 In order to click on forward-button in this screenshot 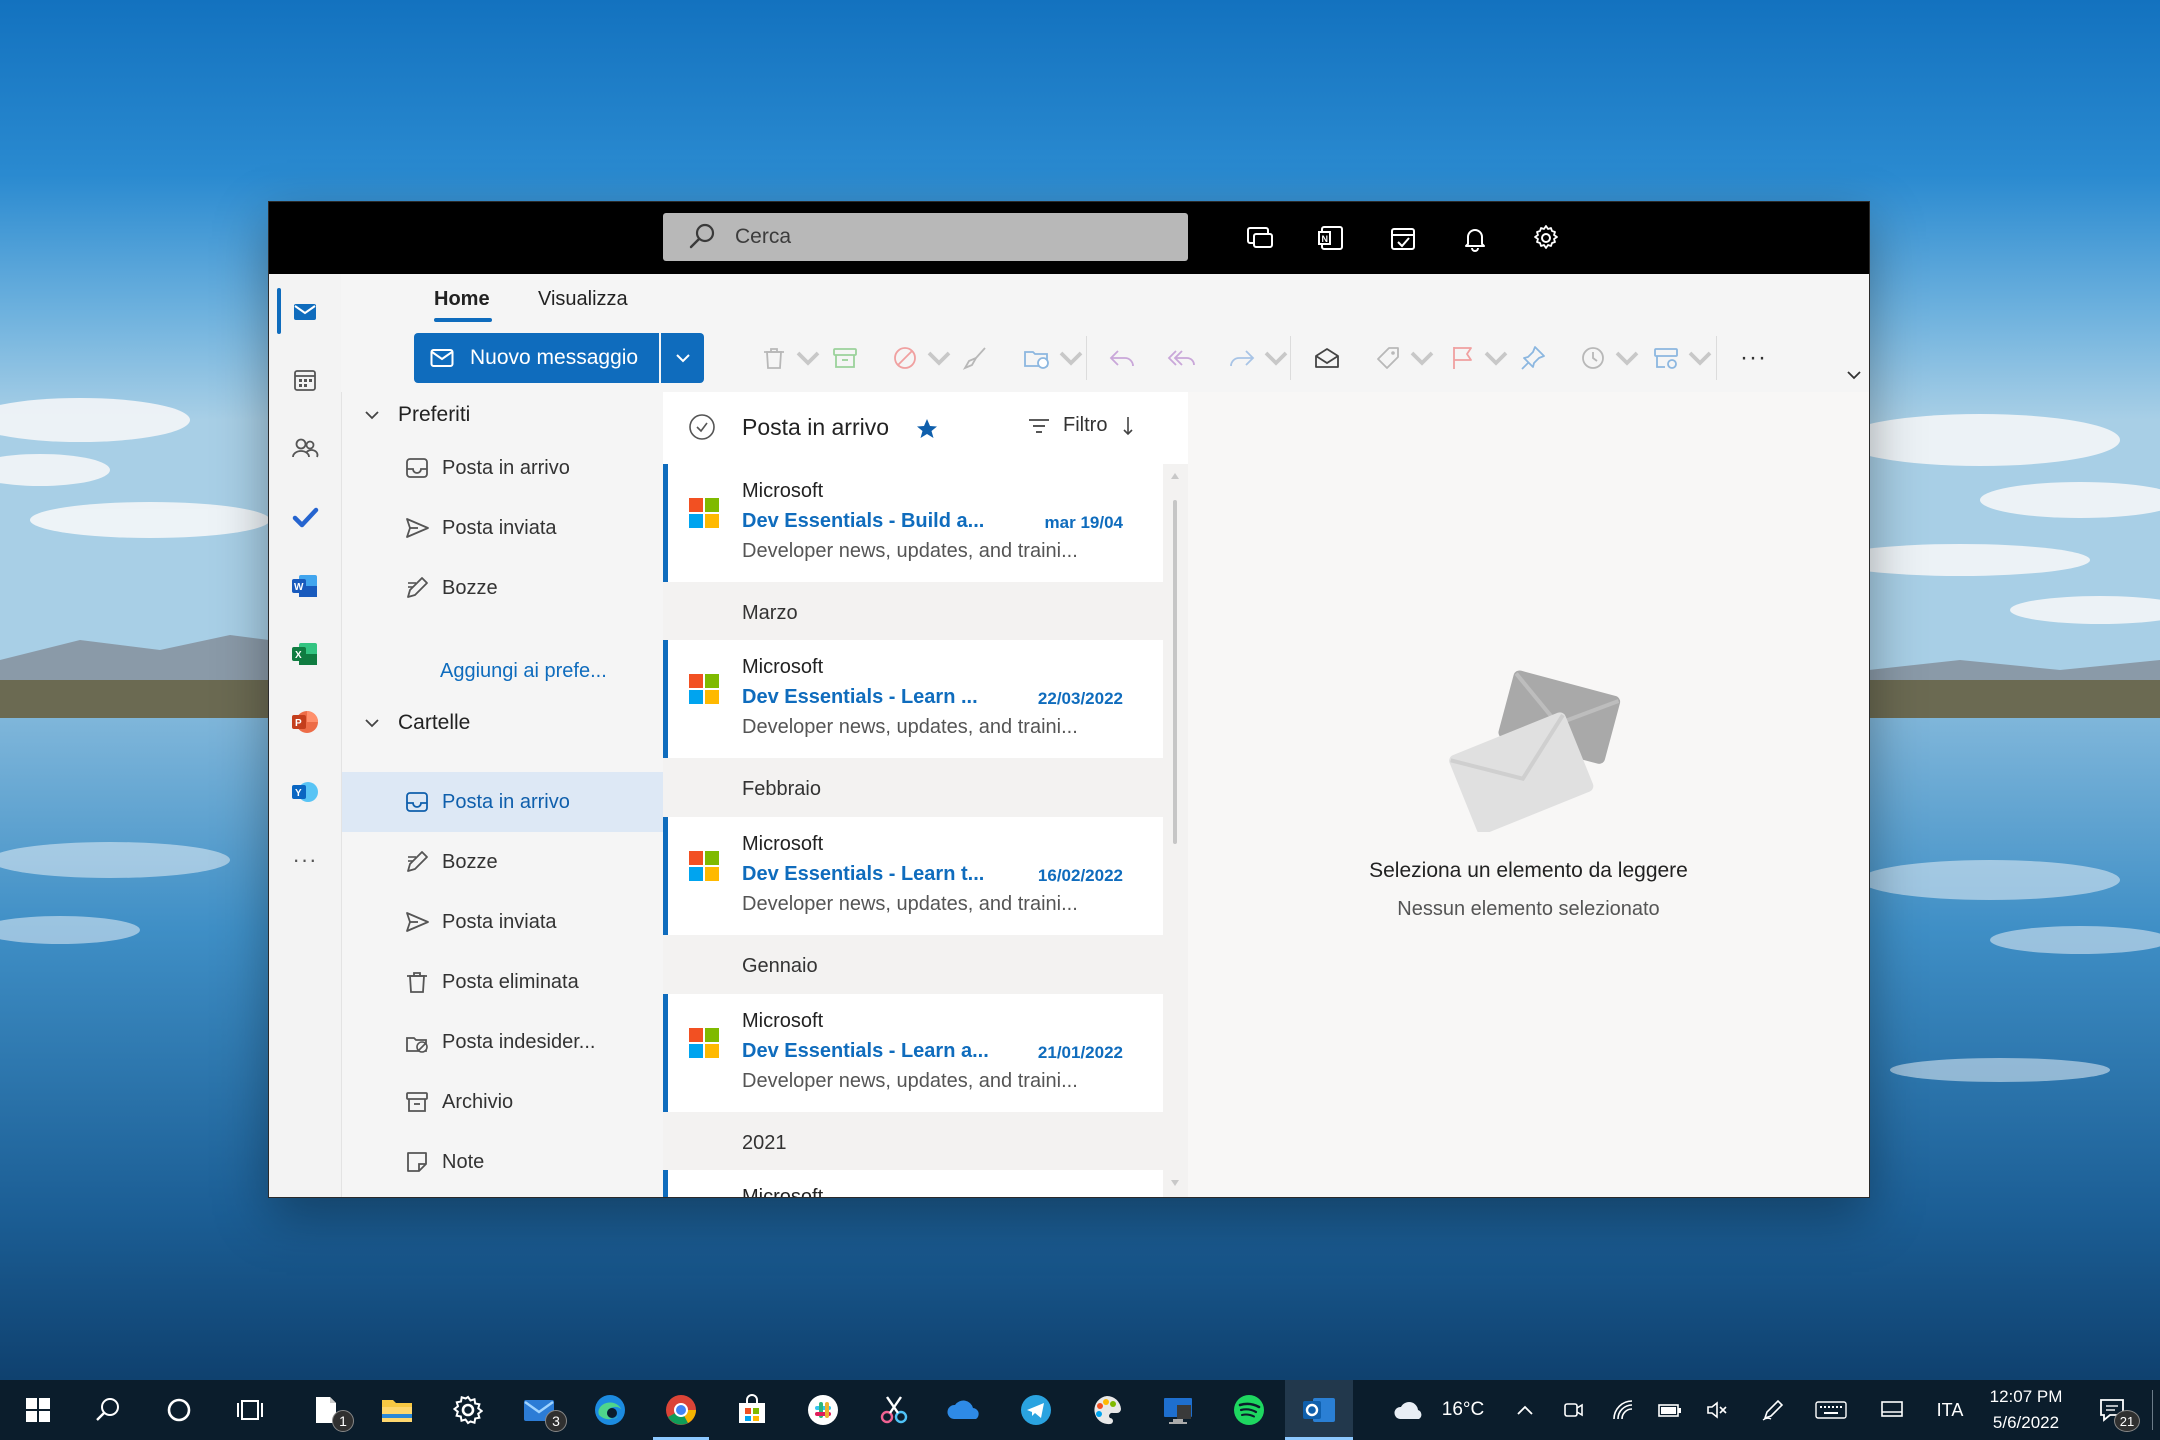, I will do `click(1259, 358)`.